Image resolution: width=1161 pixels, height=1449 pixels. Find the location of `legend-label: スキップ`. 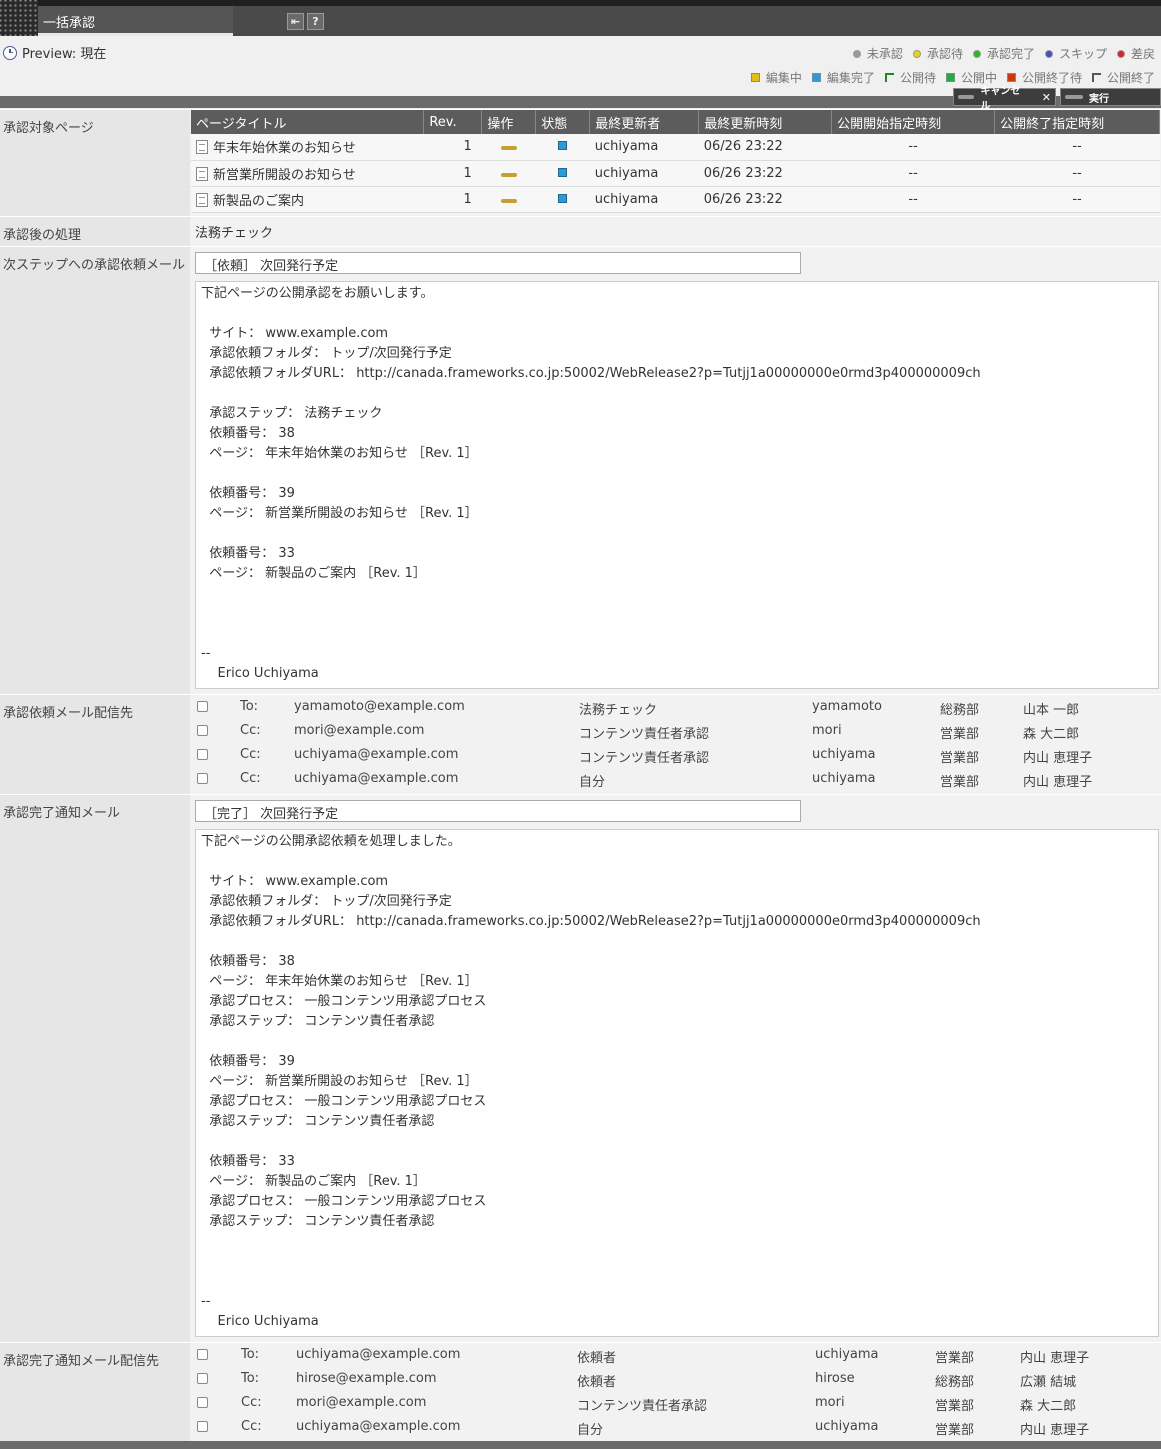

legend-label: スキップ is located at coordinates (1082, 54).